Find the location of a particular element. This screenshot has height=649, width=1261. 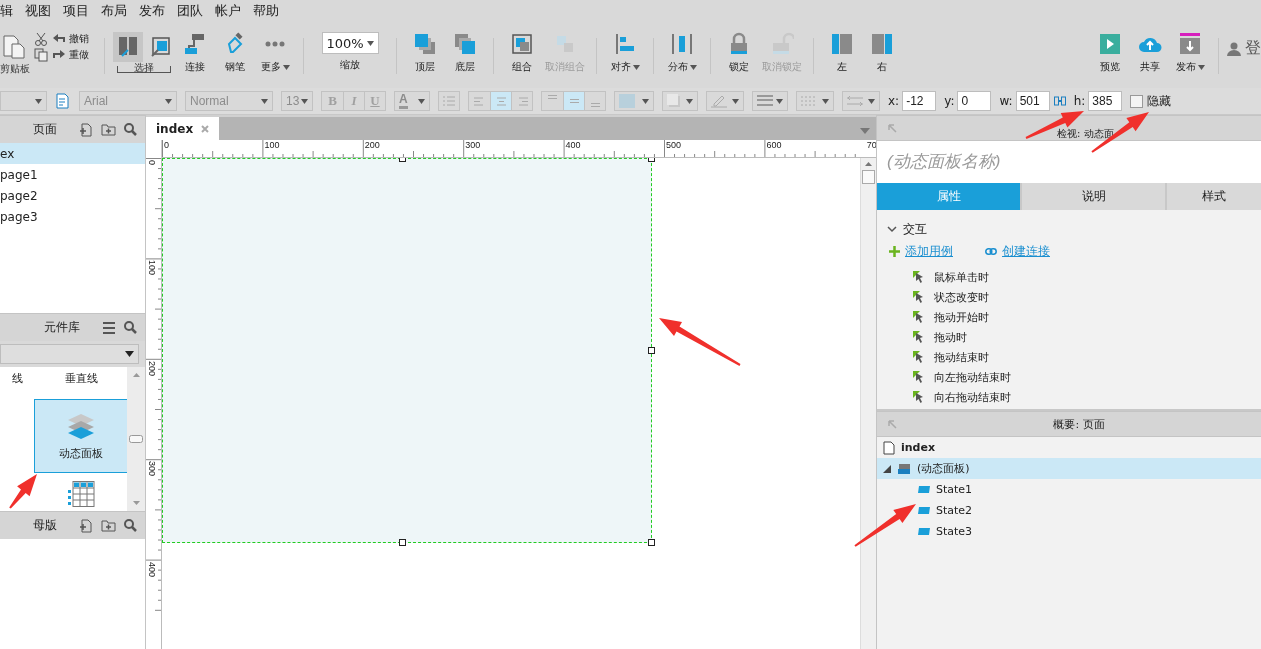

group-icon is located at coordinates (522, 44).